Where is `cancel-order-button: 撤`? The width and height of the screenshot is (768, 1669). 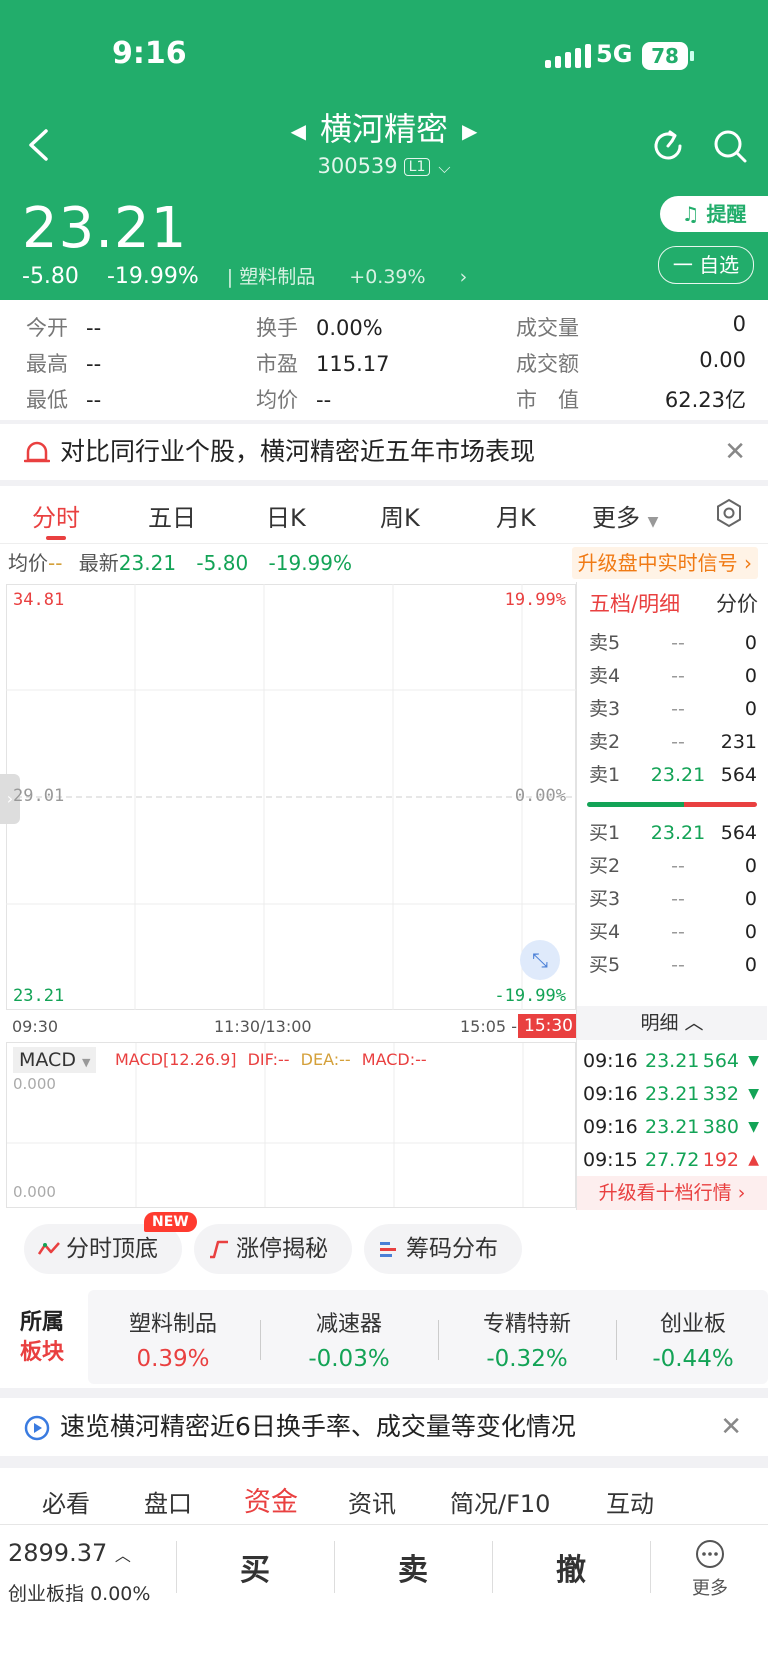 cancel-order-button: 撤 is located at coordinates (571, 1567).